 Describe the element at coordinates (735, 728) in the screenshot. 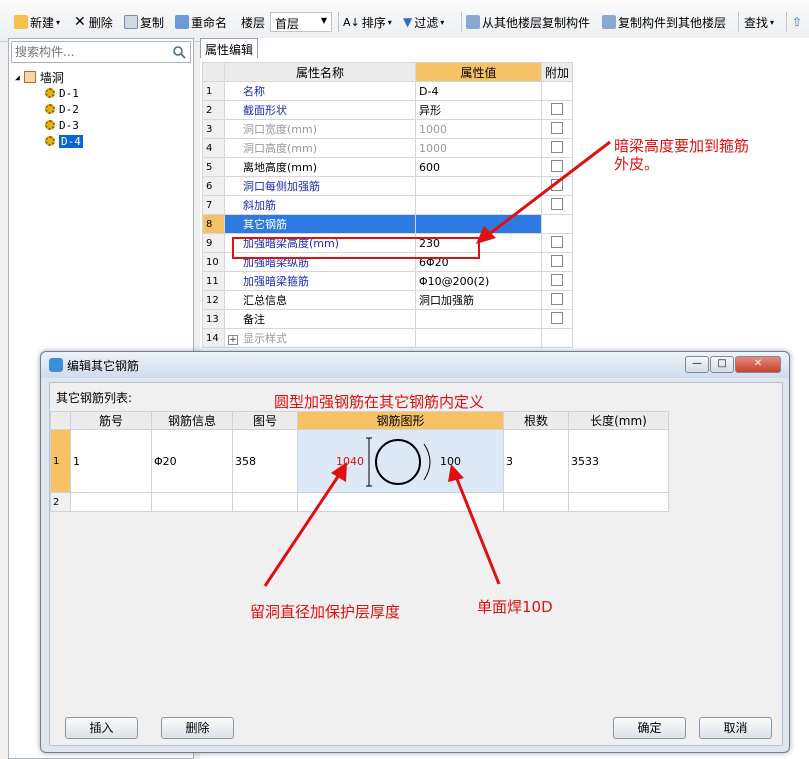

I see `cancel-button: 取消` at that location.